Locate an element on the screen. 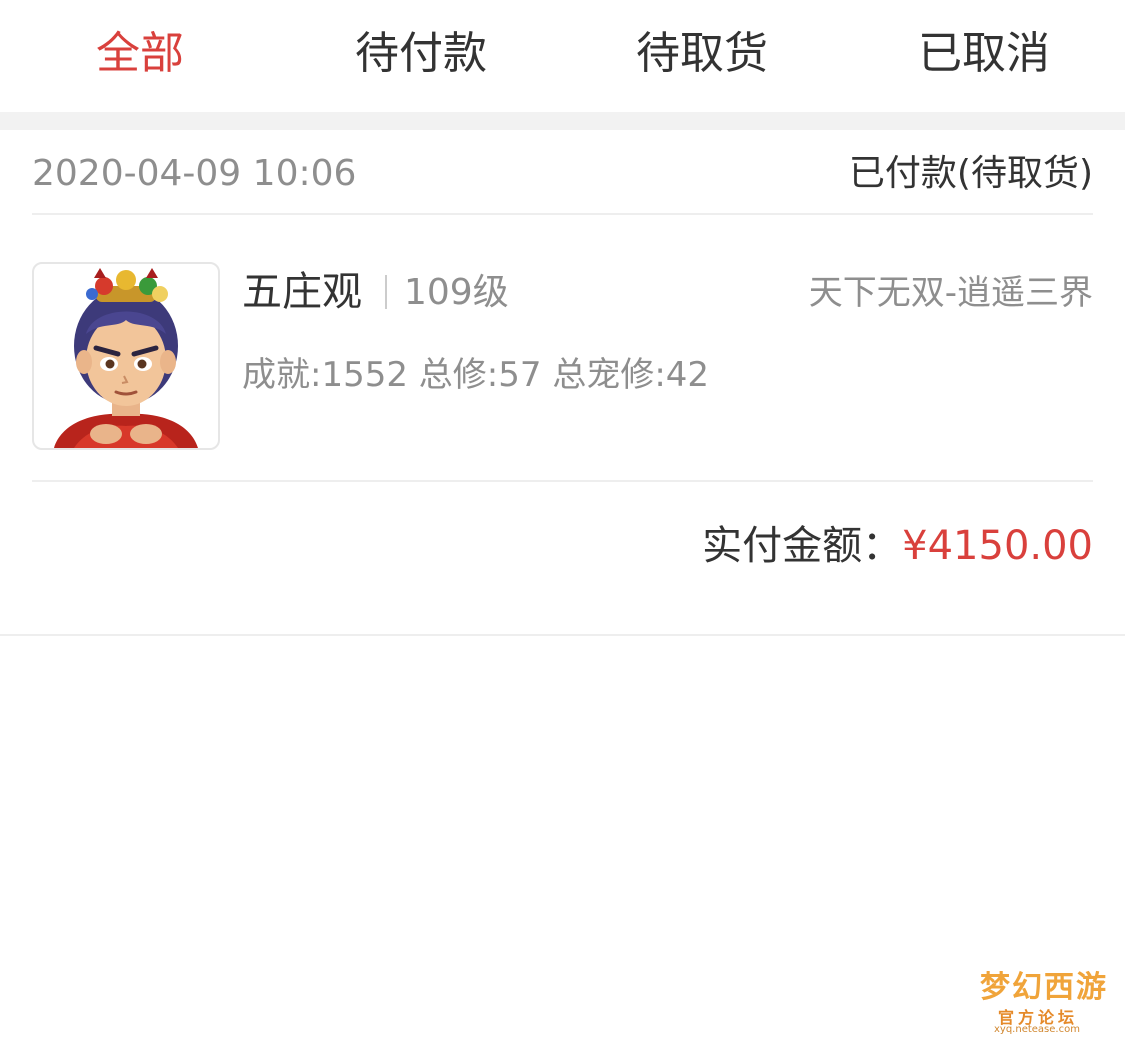  forum-watermark: 梦幻西游 官方论坛 xyq.netease.com is located at coordinates (1045, 999).